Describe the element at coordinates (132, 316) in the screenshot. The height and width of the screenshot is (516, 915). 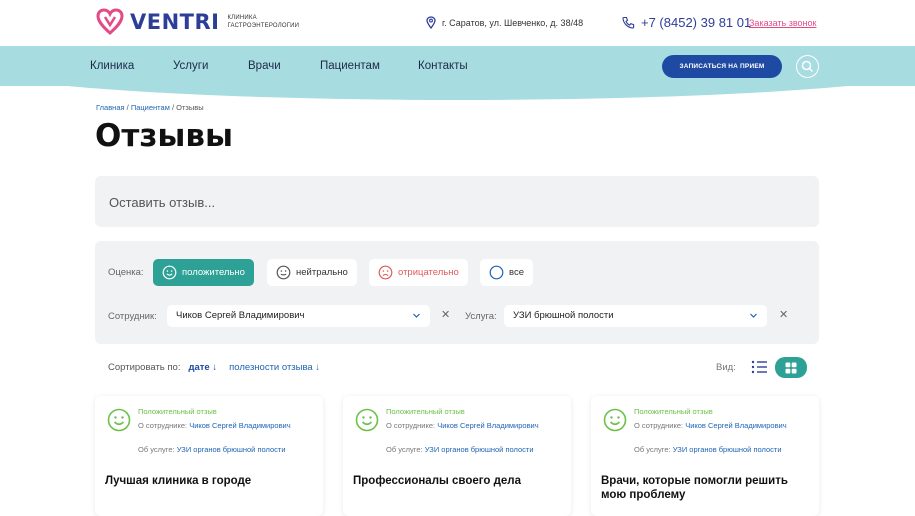
I see `employee-label: Сотрудник:` at that location.